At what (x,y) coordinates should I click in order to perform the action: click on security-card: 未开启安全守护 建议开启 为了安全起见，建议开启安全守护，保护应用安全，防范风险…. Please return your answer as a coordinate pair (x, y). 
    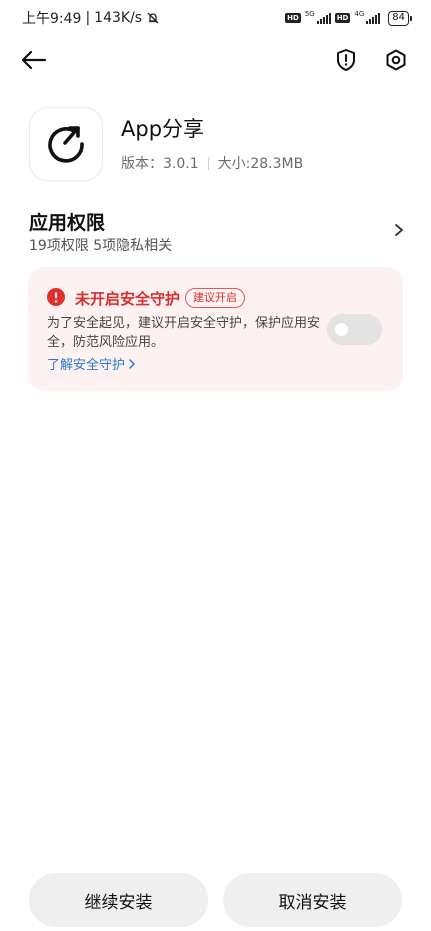
    Looking at the image, I should click on (215, 329).